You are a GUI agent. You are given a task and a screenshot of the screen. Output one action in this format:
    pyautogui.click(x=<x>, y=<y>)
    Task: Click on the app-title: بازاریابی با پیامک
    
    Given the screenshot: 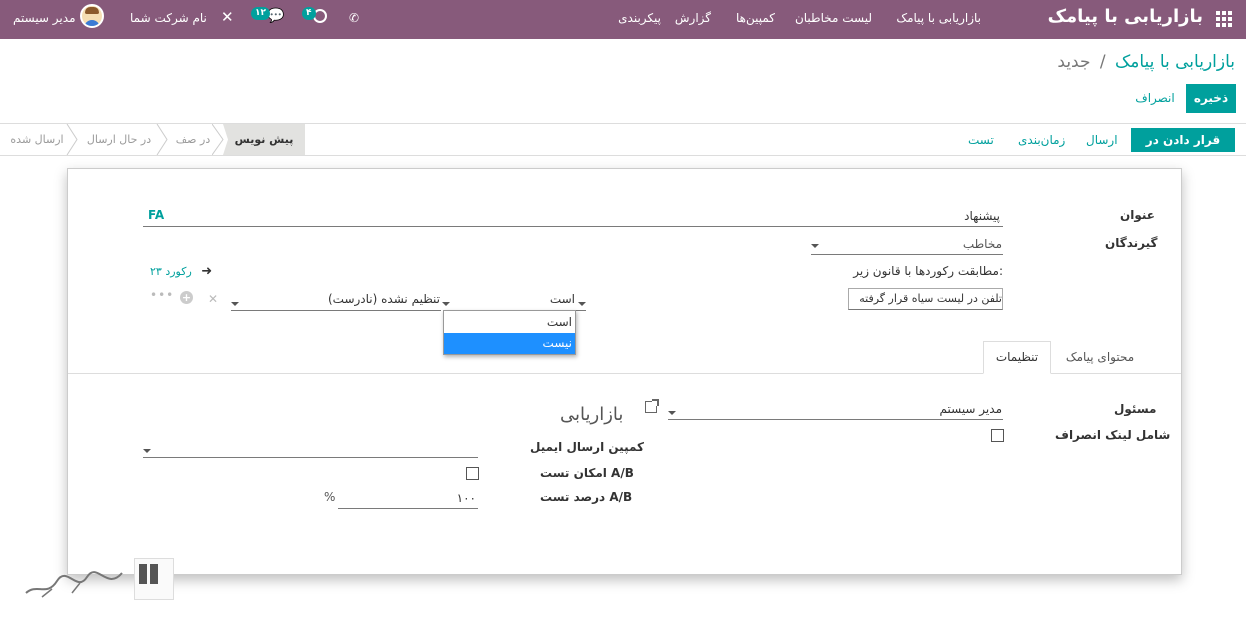 What is the action you would take?
    pyautogui.click(x=1125, y=16)
    